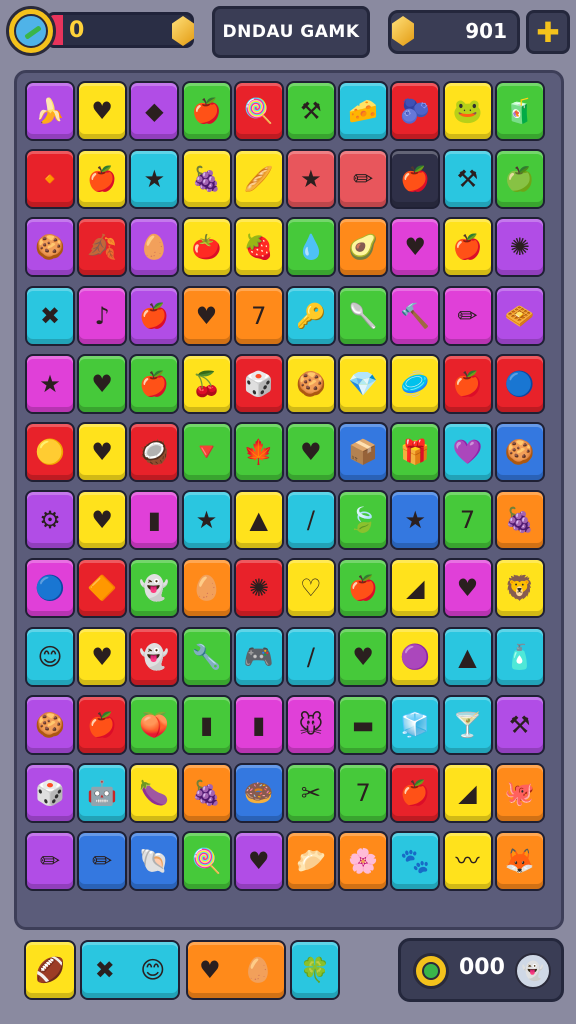  I want to click on tray-slot: ♥ 🥚, so click(236, 970).